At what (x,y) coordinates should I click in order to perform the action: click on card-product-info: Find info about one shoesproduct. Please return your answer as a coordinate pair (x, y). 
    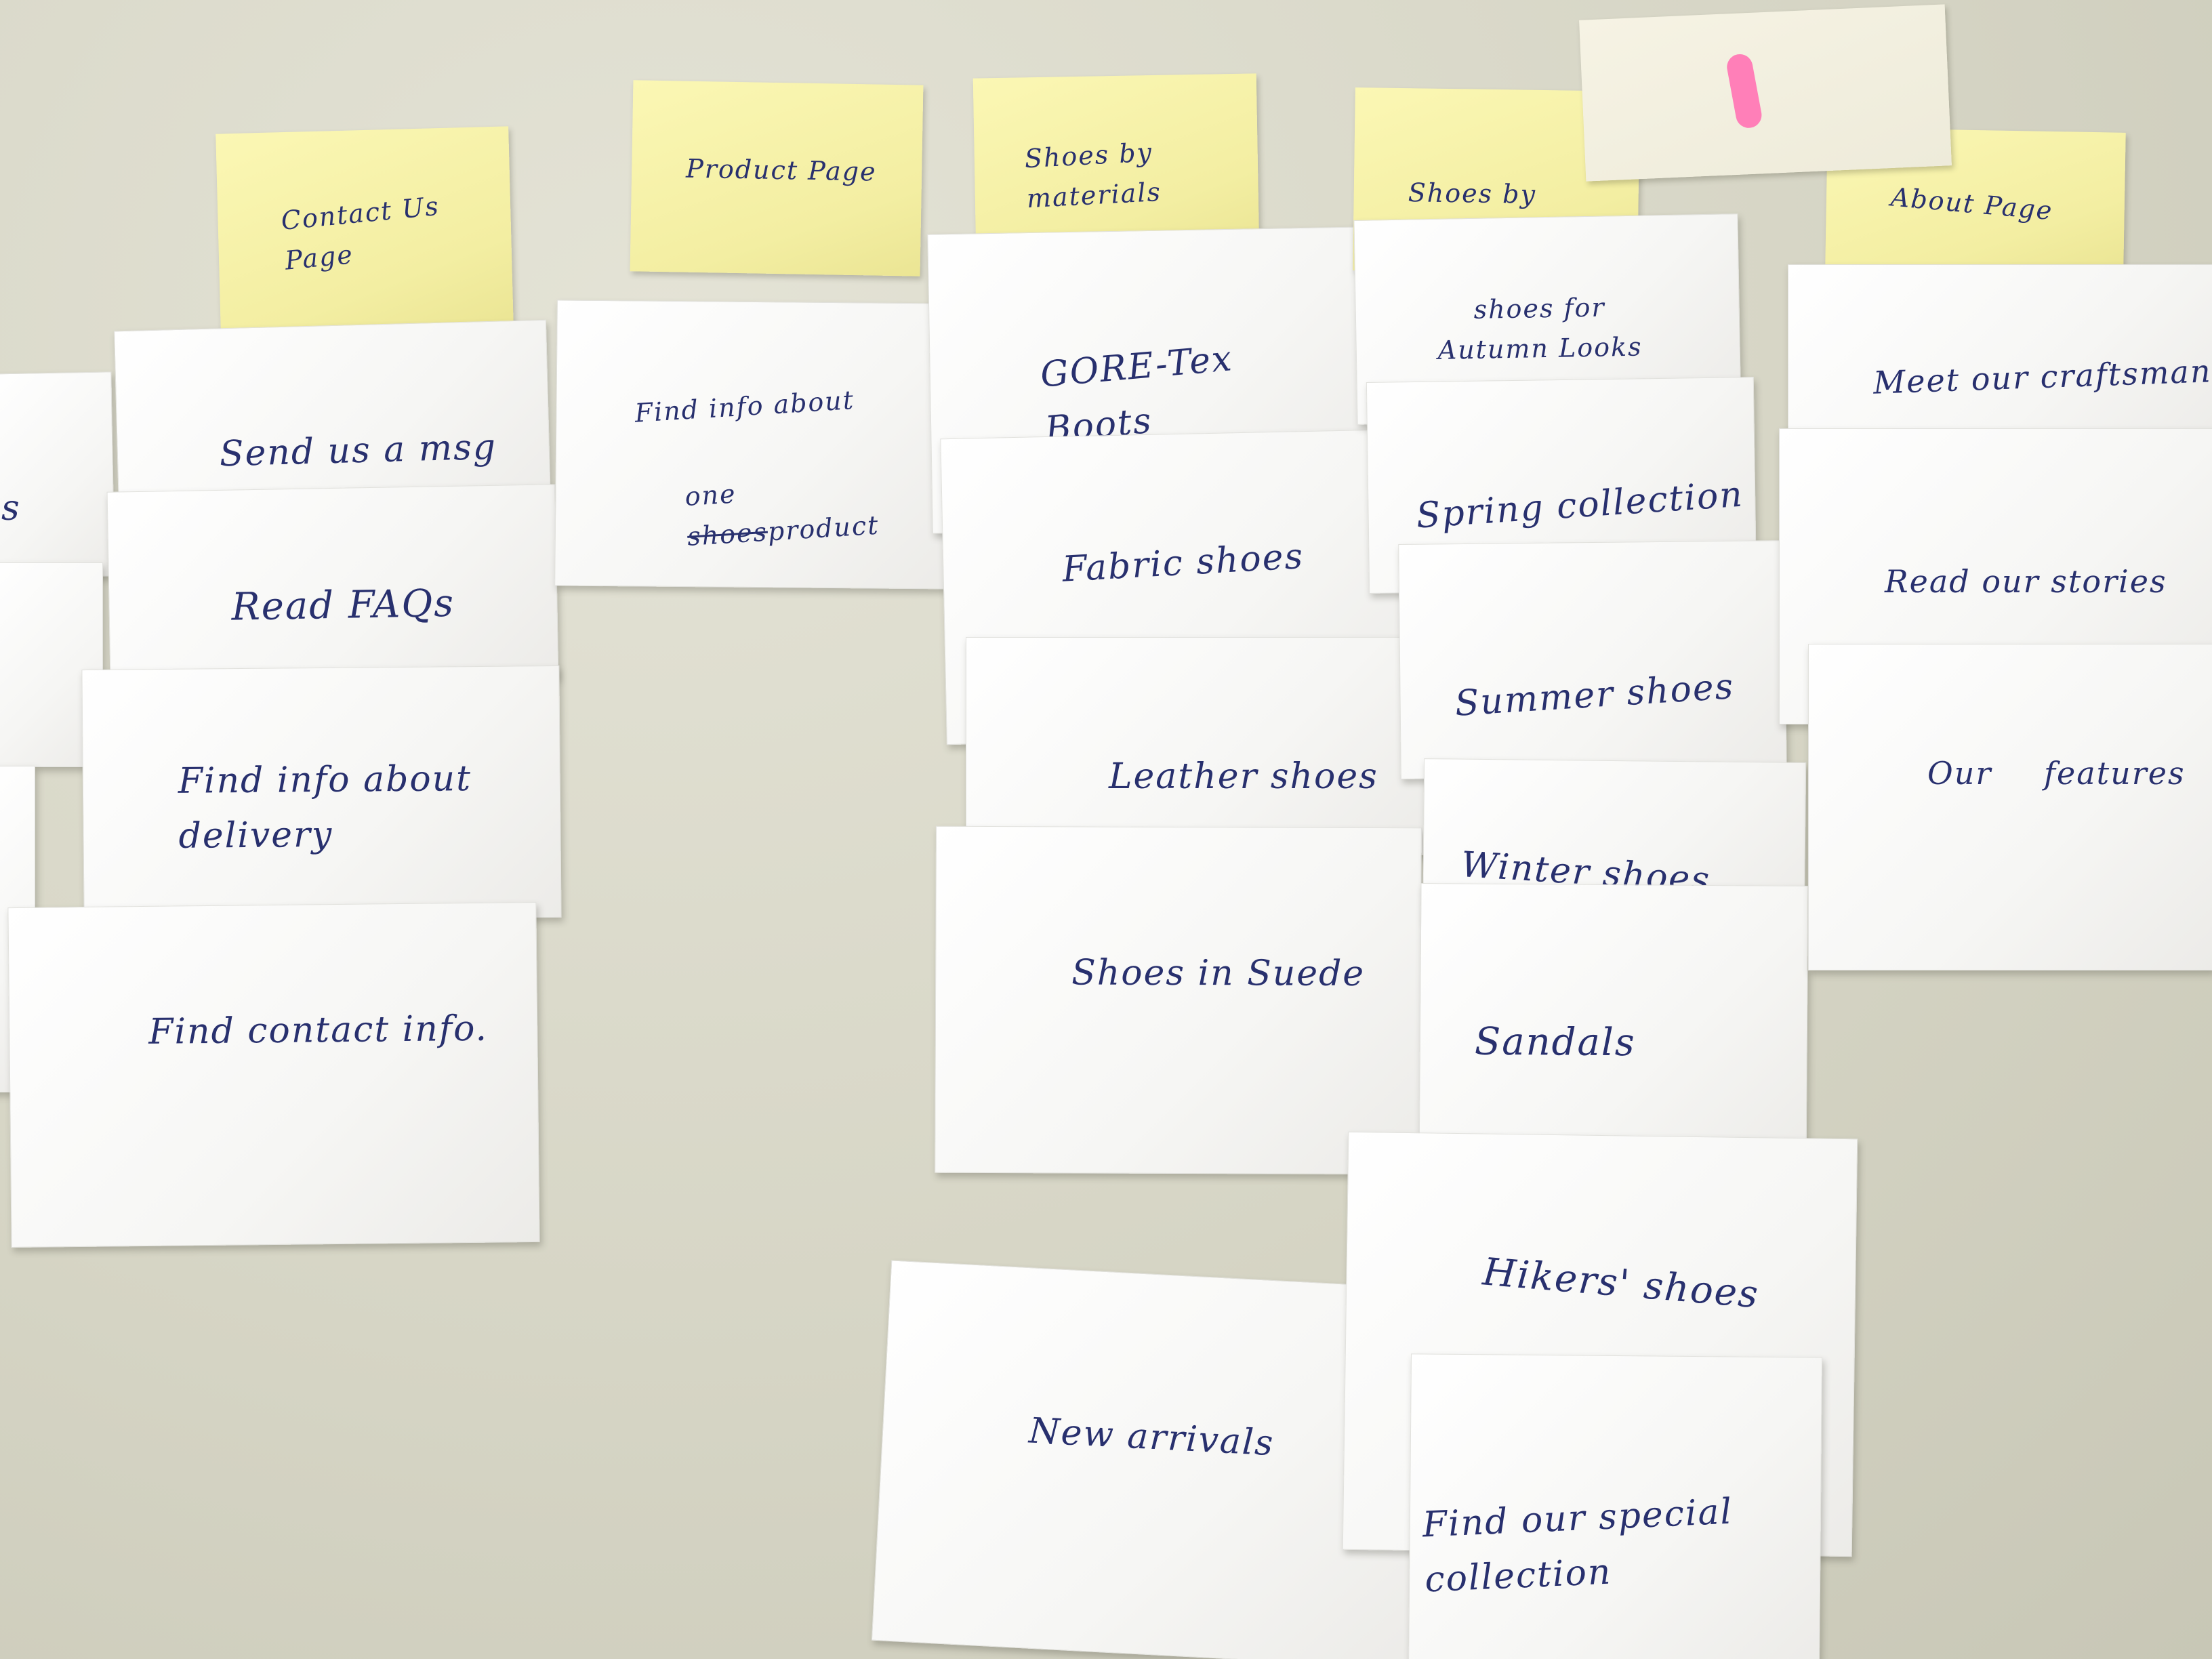
    Looking at the image, I should click on (754, 445).